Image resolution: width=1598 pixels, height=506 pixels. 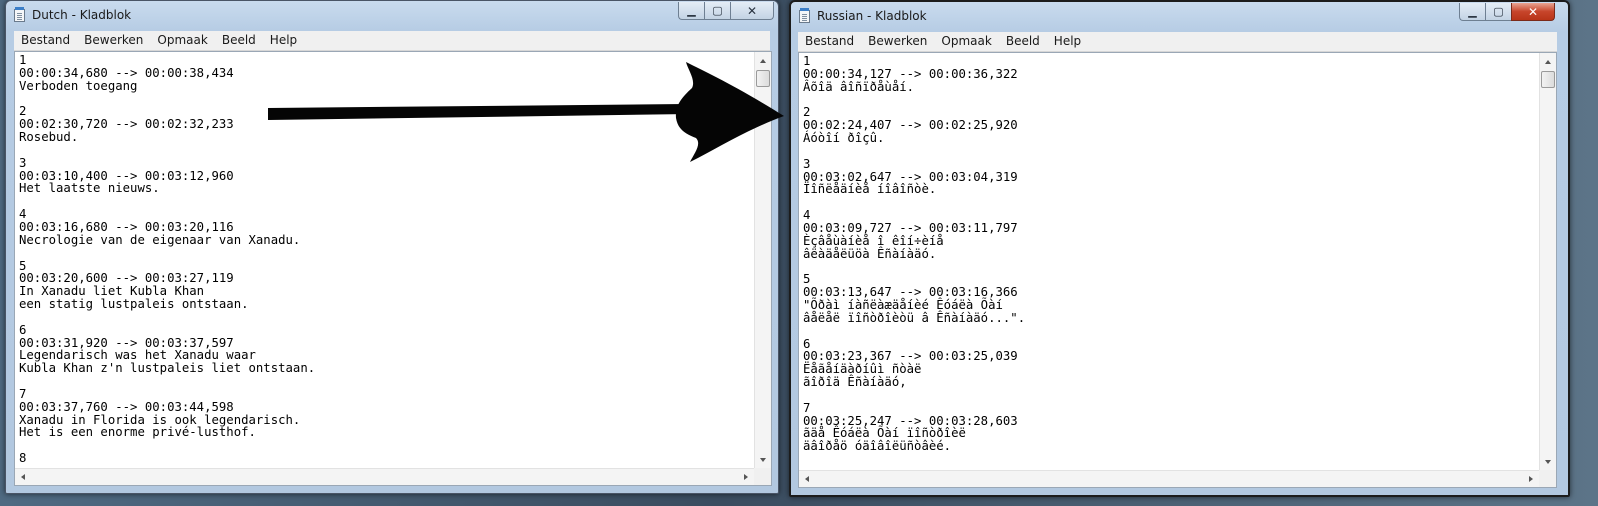 I want to click on title-bar: Dutch - Kladblok ▁ ▢ ✕, so click(x=392, y=15).